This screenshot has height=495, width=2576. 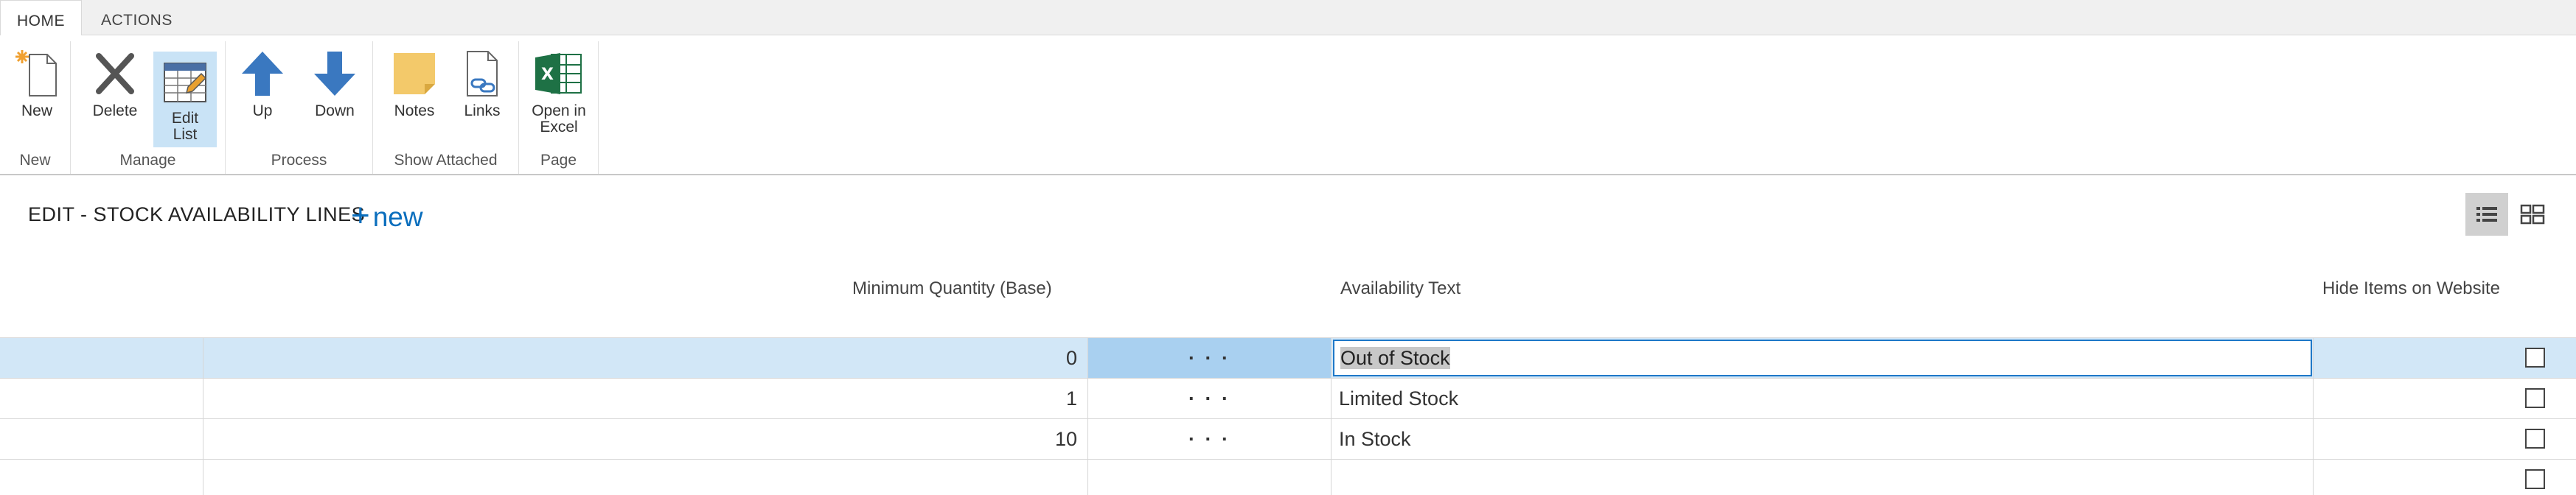 What do you see at coordinates (1823, 399) in the screenshot?
I see `availability-text-cell: Limited Stock` at bounding box center [1823, 399].